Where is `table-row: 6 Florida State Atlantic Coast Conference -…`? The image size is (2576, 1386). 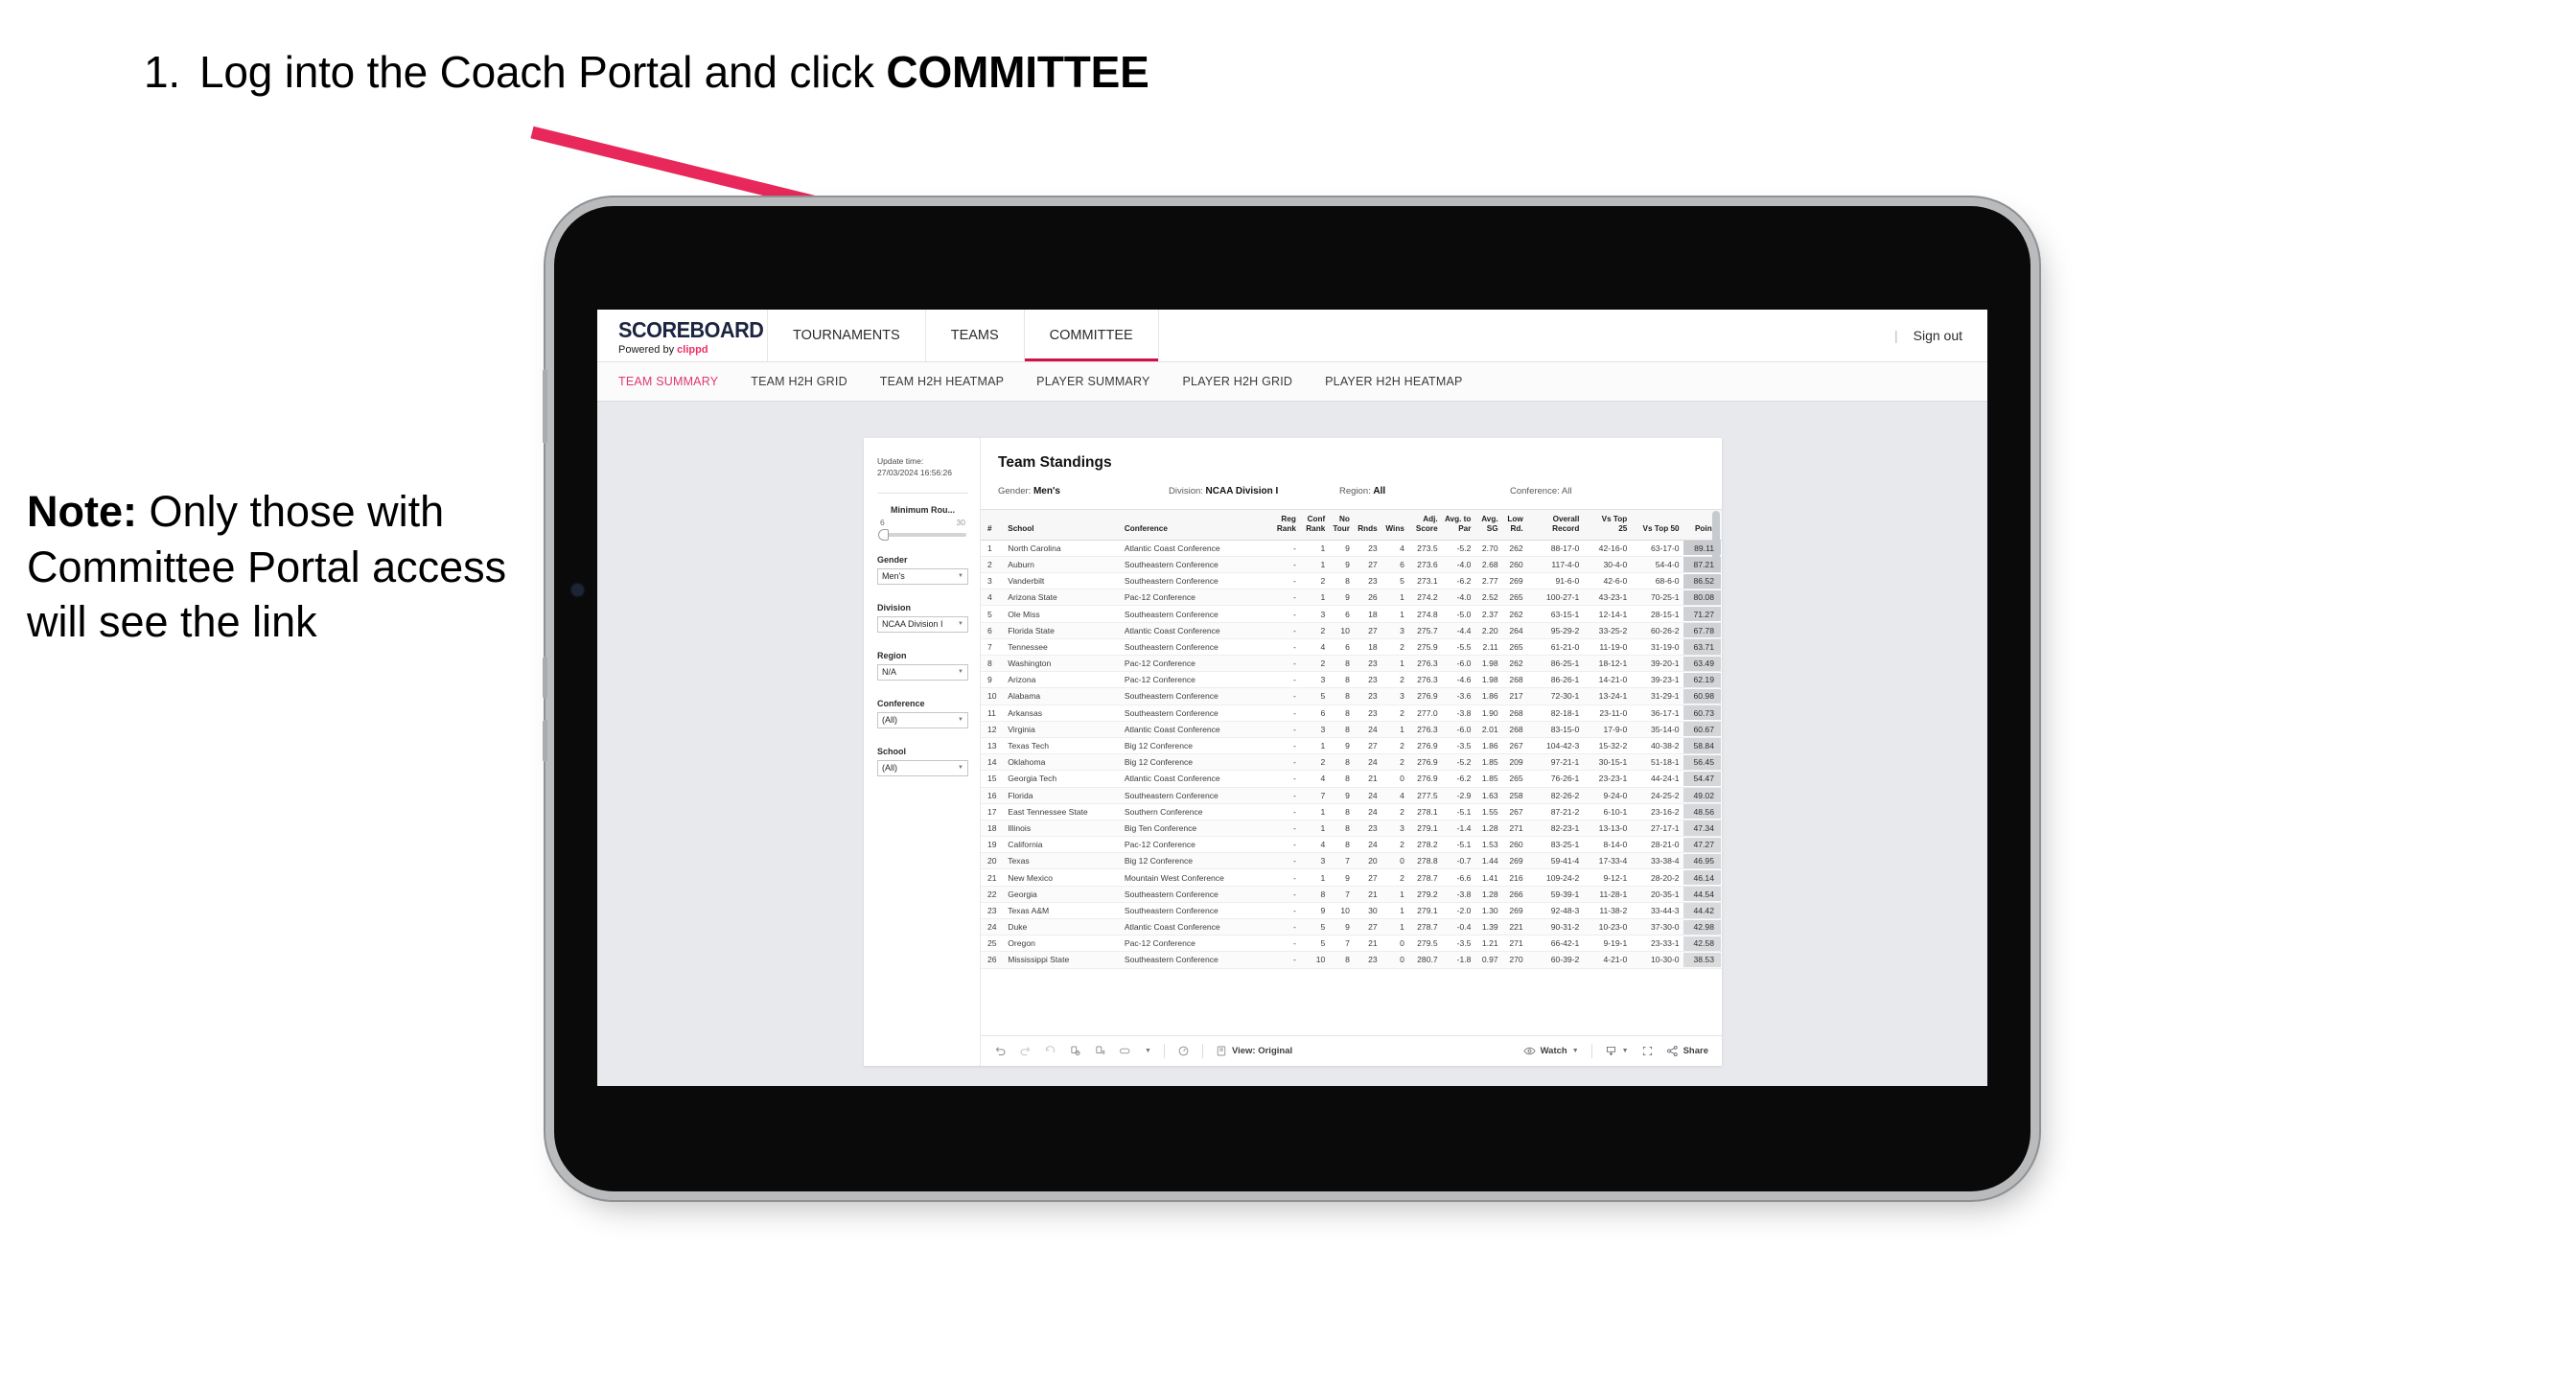
table-row: 6 Florida State Atlantic Coast Conference -… is located at coordinates (1351, 631).